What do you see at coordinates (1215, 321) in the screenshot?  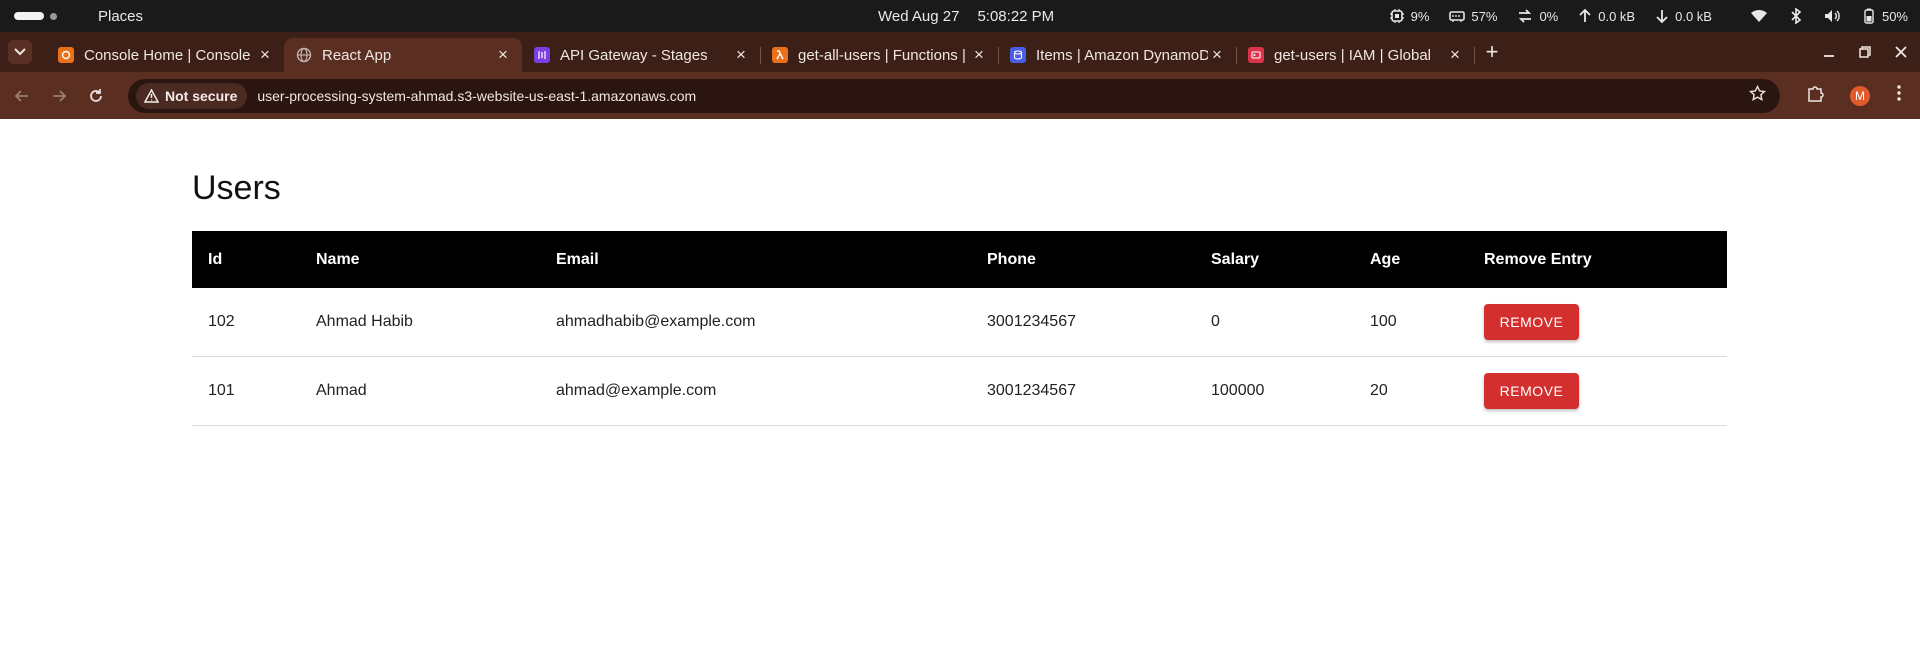 I see `cell-salary: 0` at bounding box center [1215, 321].